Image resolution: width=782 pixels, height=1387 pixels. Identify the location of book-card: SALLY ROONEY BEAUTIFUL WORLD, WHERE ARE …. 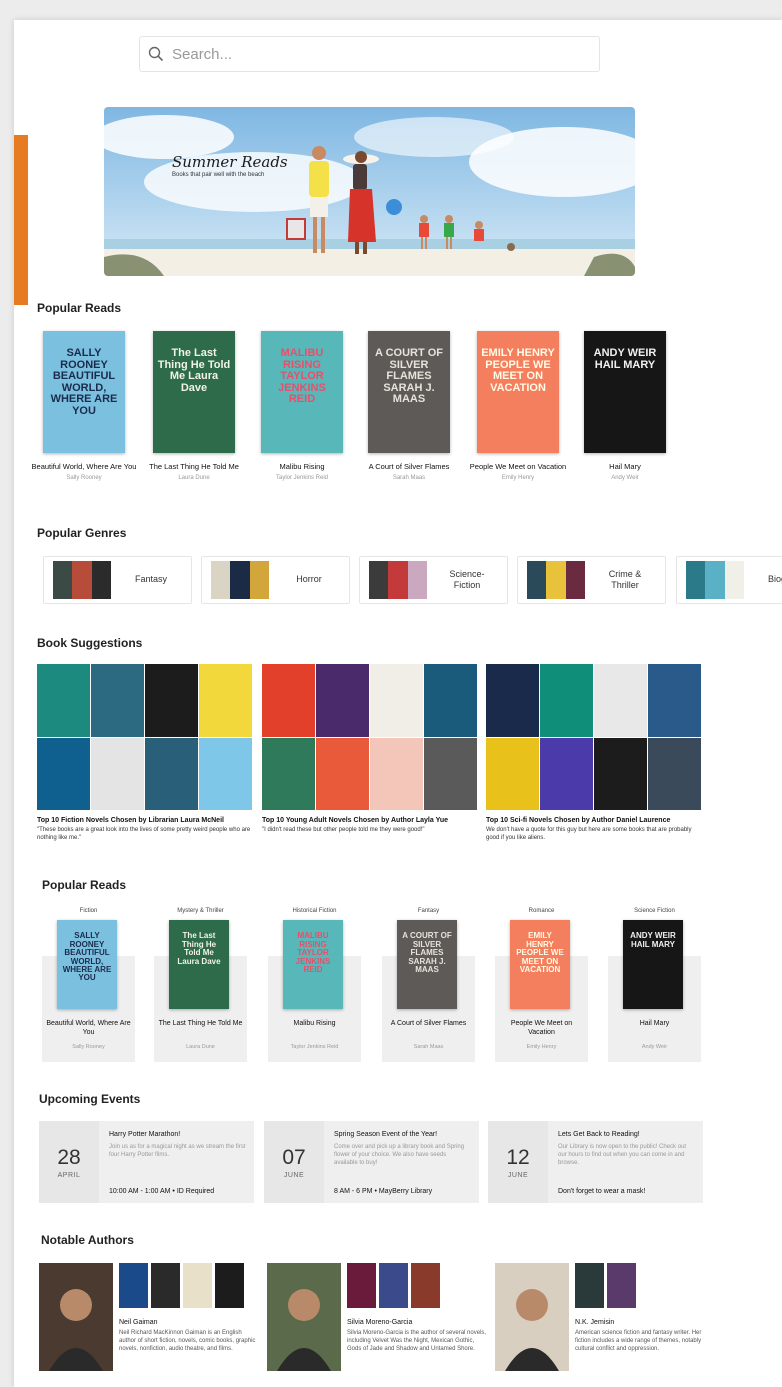
(84, 406).